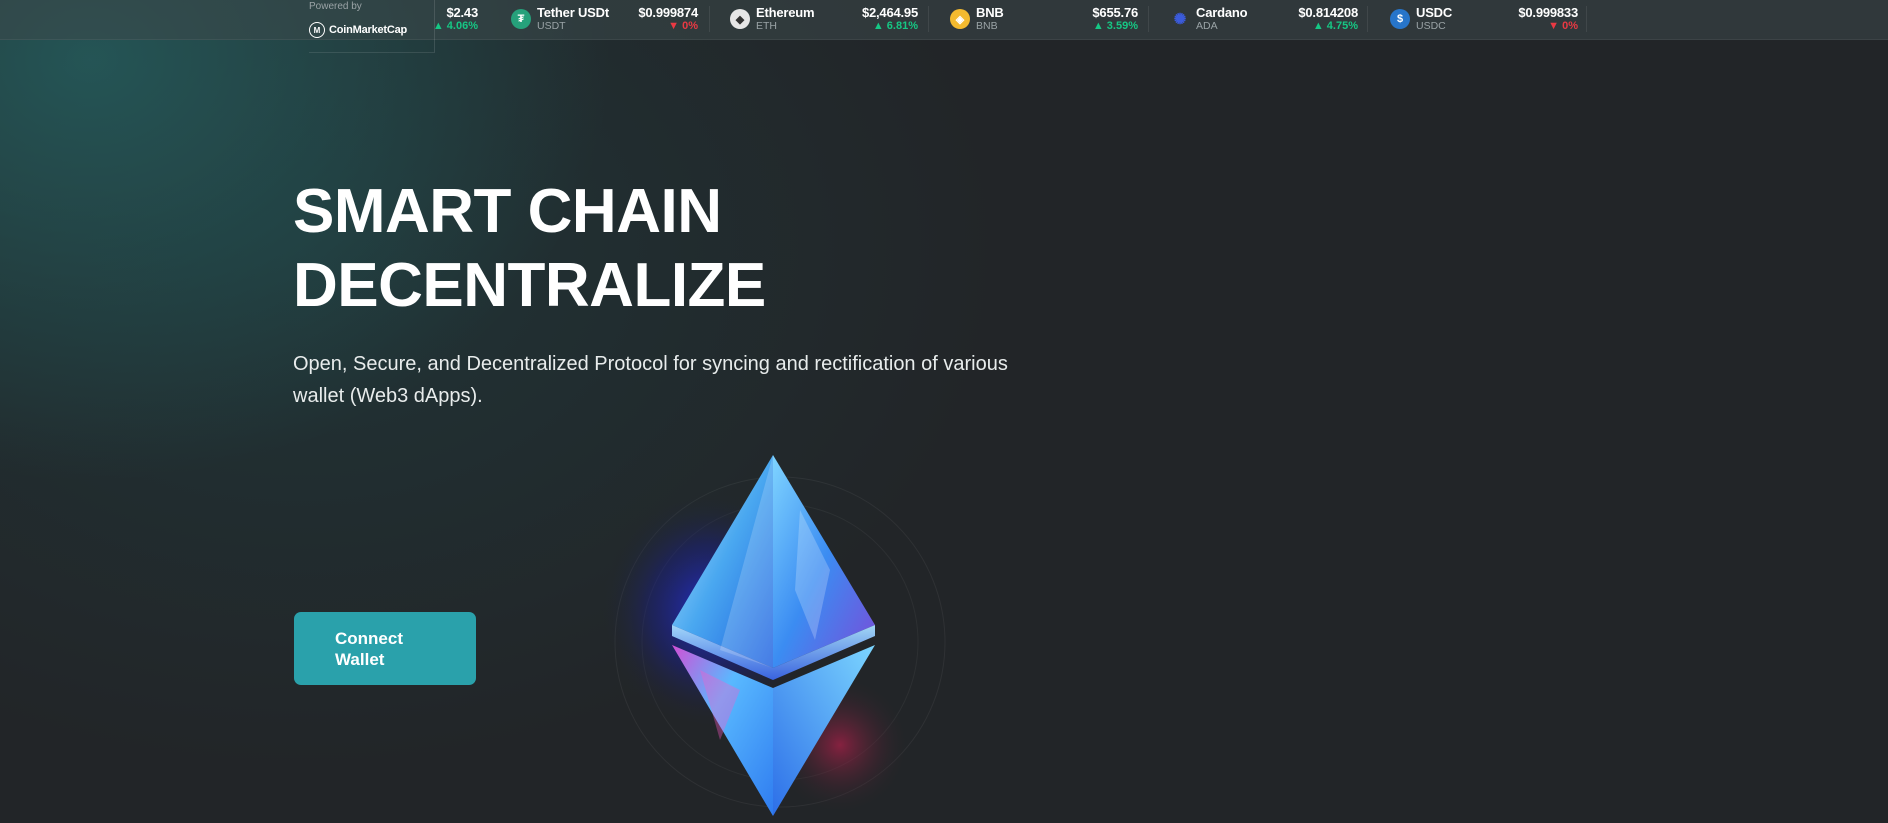 The height and width of the screenshot is (823, 1888). Describe the element at coordinates (317, 30) in the screenshot. I see `coinmarketcap-icon: M` at that location.